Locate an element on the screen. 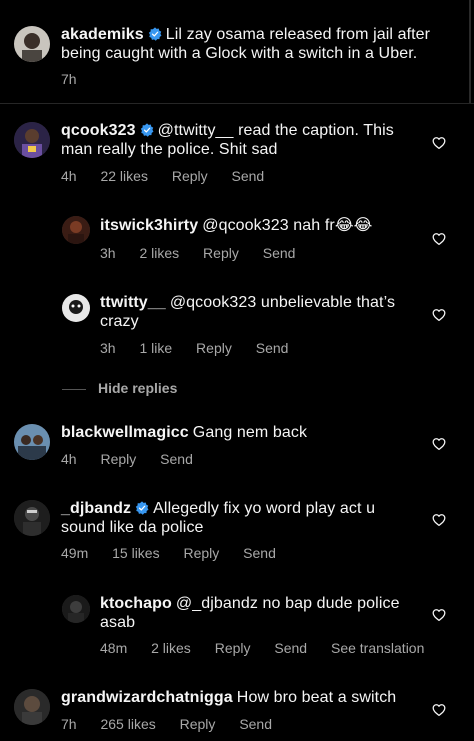  comment-body: Gang nem back is located at coordinates (250, 432).